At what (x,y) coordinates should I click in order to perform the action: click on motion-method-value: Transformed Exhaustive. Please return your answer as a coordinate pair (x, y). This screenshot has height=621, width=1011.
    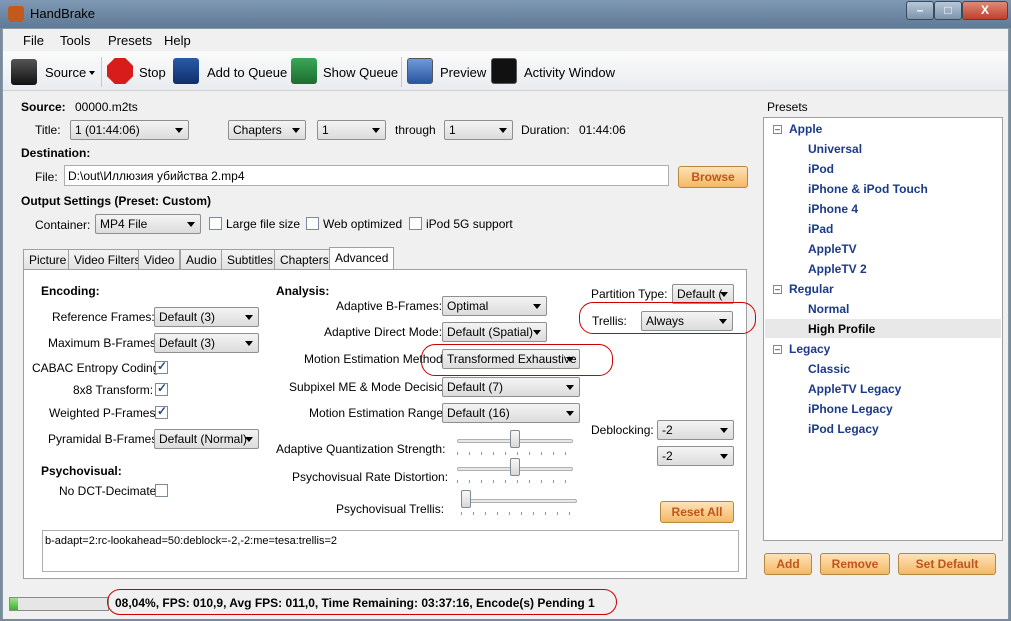
    Looking at the image, I should click on (512, 359).